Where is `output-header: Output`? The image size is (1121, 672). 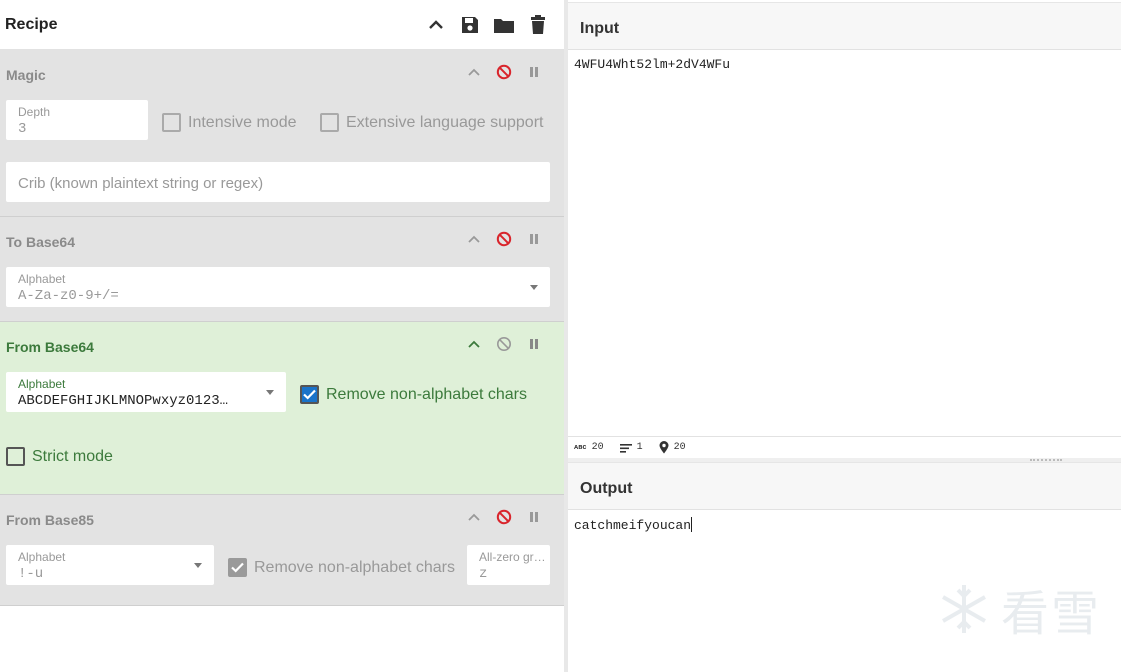 output-header: Output is located at coordinates (844, 486).